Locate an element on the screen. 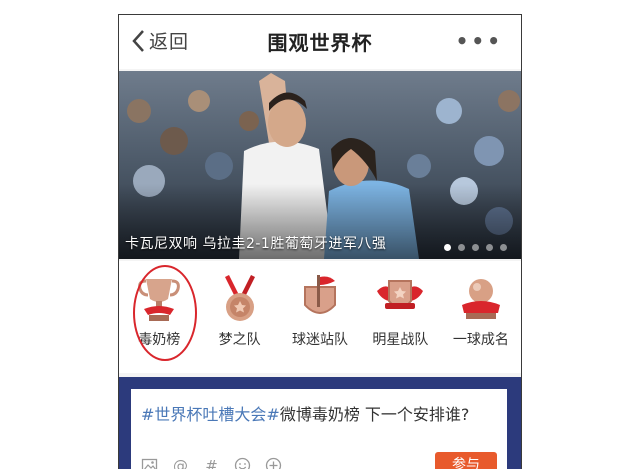 This screenshot has width=640, height=469. add-icon is located at coordinates (273, 463).